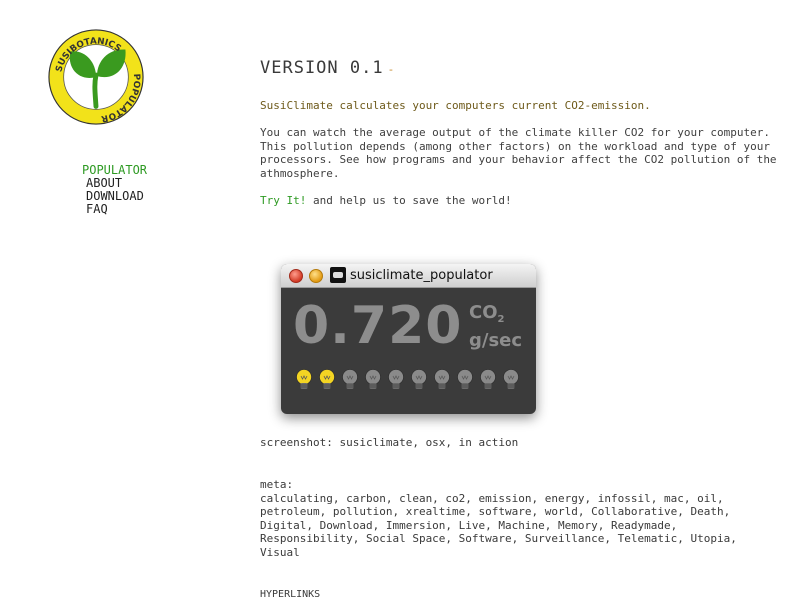 The height and width of the screenshot is (600, 800). What do you see at coordinates (421, 275) in the screenshot?
I see `window-title: susiclimate_populator` at bounding box center [421, 275].